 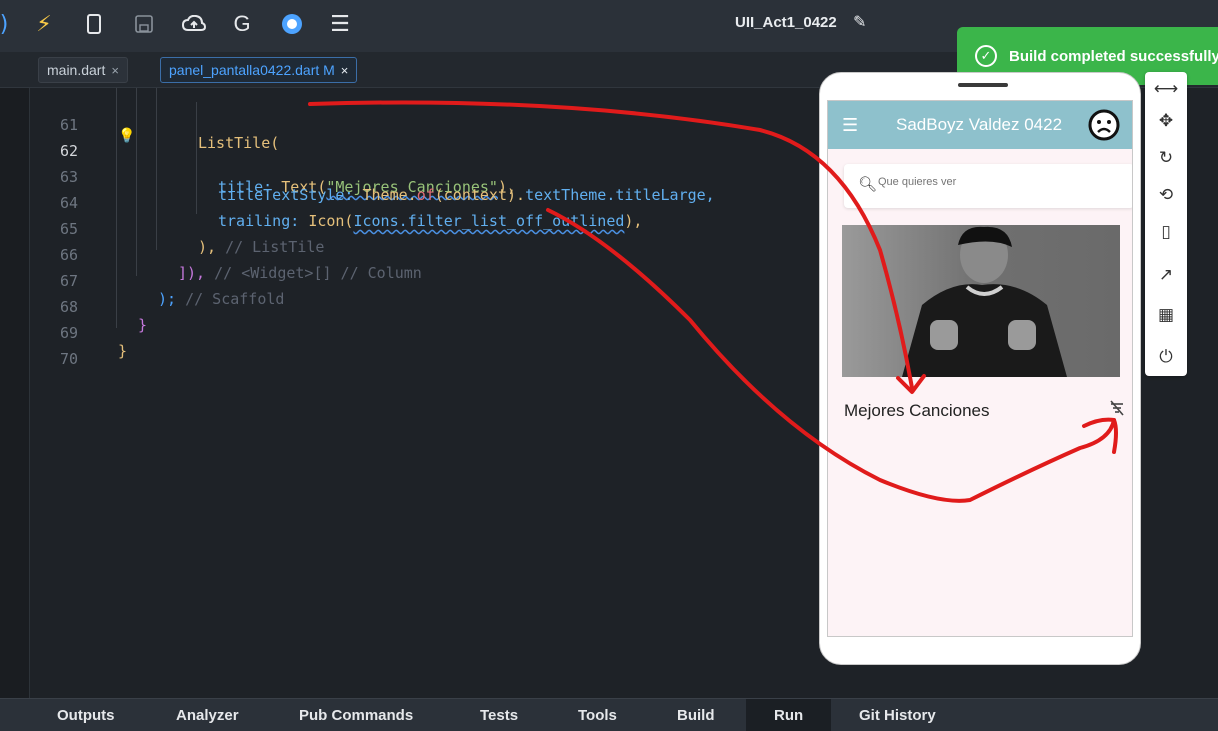 I want to click on tab-outputs: Outputs, so click(x=86, y=715).